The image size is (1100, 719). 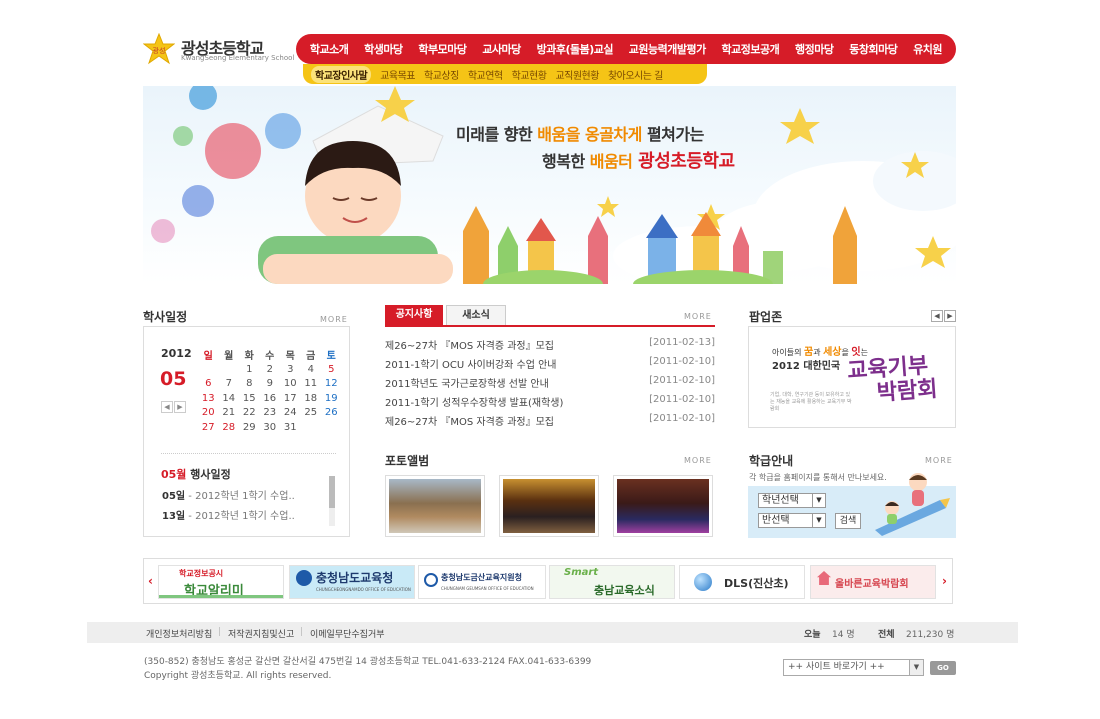 What do you see at coordinates (311, 398) in the screenshot?
I see `calendar-day: 18` at bounding box center [311, 398].